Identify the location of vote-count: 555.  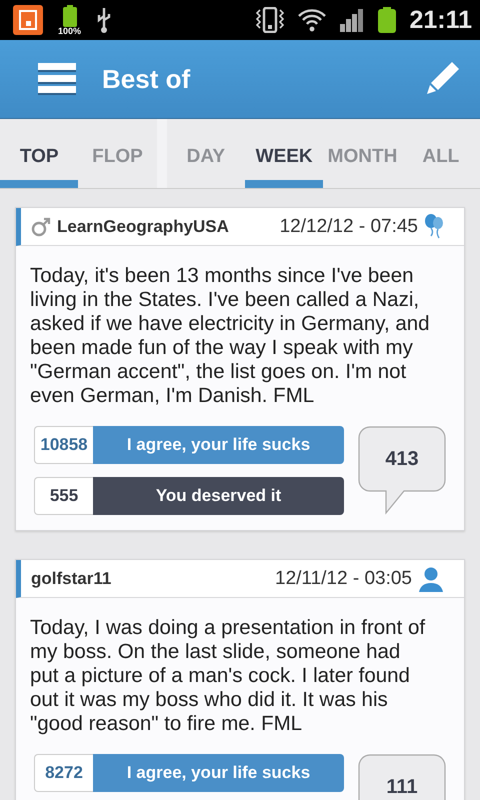
(63, 496).